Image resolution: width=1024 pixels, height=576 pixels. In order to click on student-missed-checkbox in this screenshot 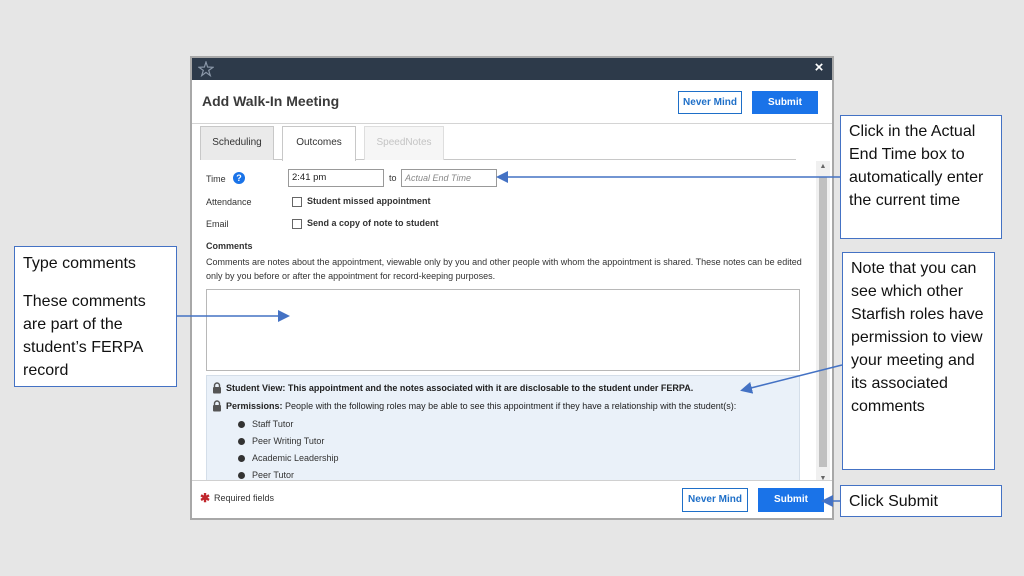, I will do `click(297, 202)`.